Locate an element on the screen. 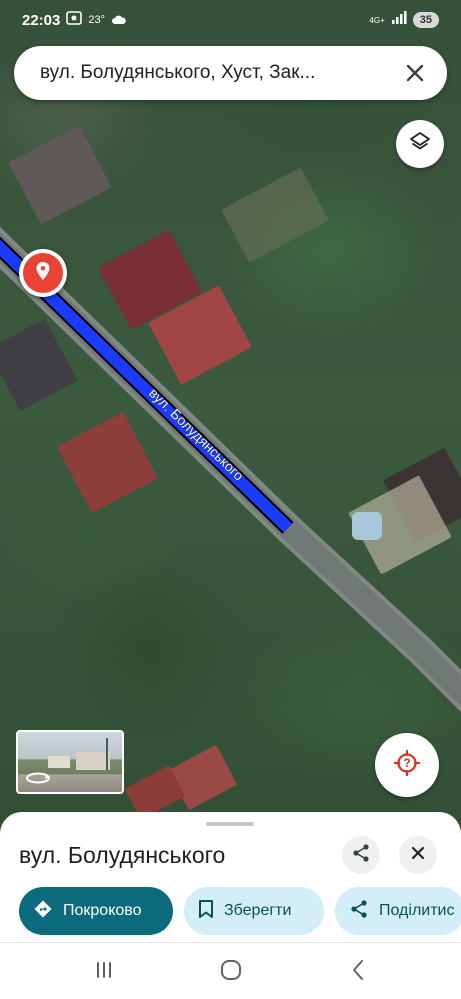  layers-icon is located at coordinates (420, 144).